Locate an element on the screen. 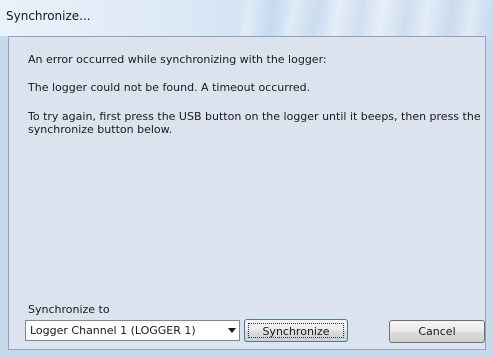 This screenshot has height=358, width=494. chevron-down-icon is located at coordinates (232, 330).